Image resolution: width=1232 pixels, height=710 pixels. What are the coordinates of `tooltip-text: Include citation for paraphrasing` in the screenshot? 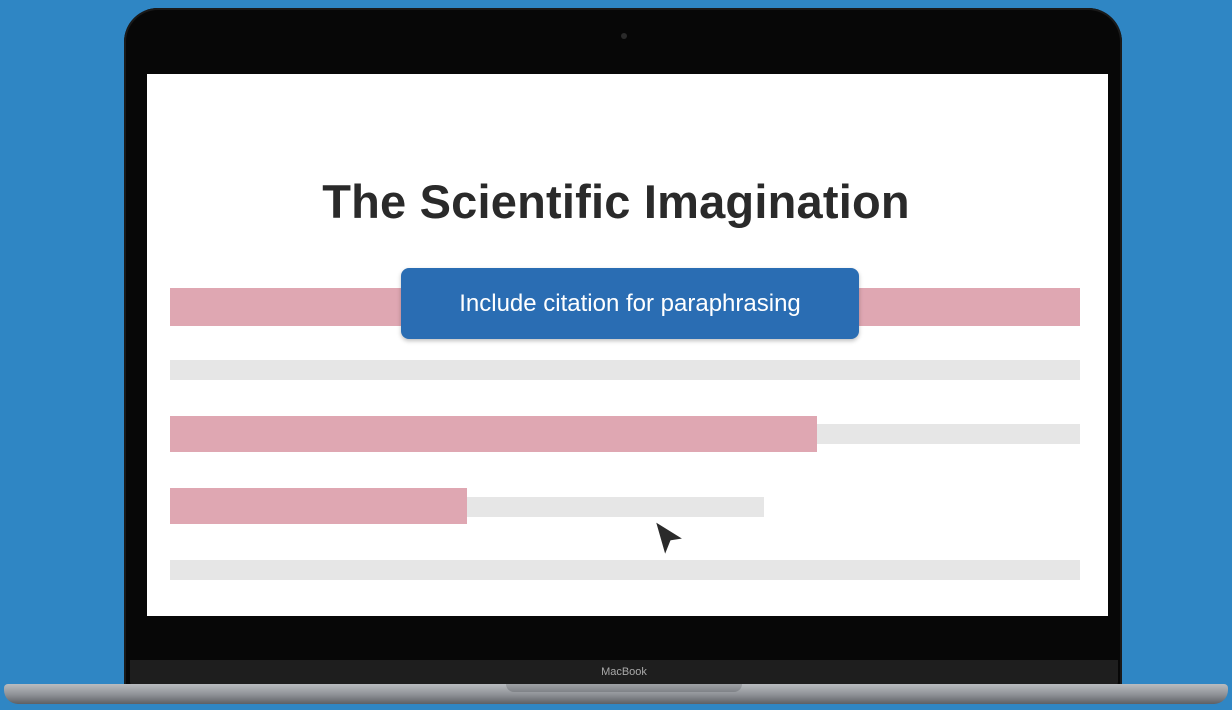 It's located at (630, 303).